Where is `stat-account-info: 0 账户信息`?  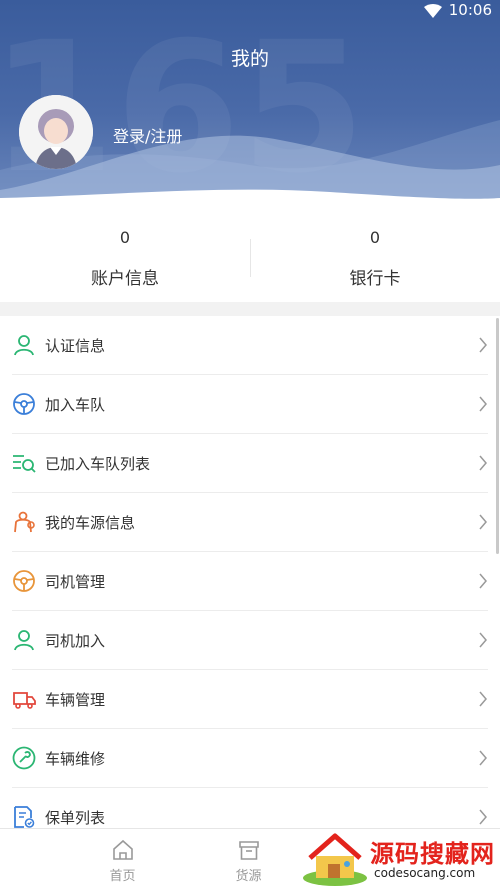
stat-account-info: 0 账户信息 is located at coordinates (125, 253).